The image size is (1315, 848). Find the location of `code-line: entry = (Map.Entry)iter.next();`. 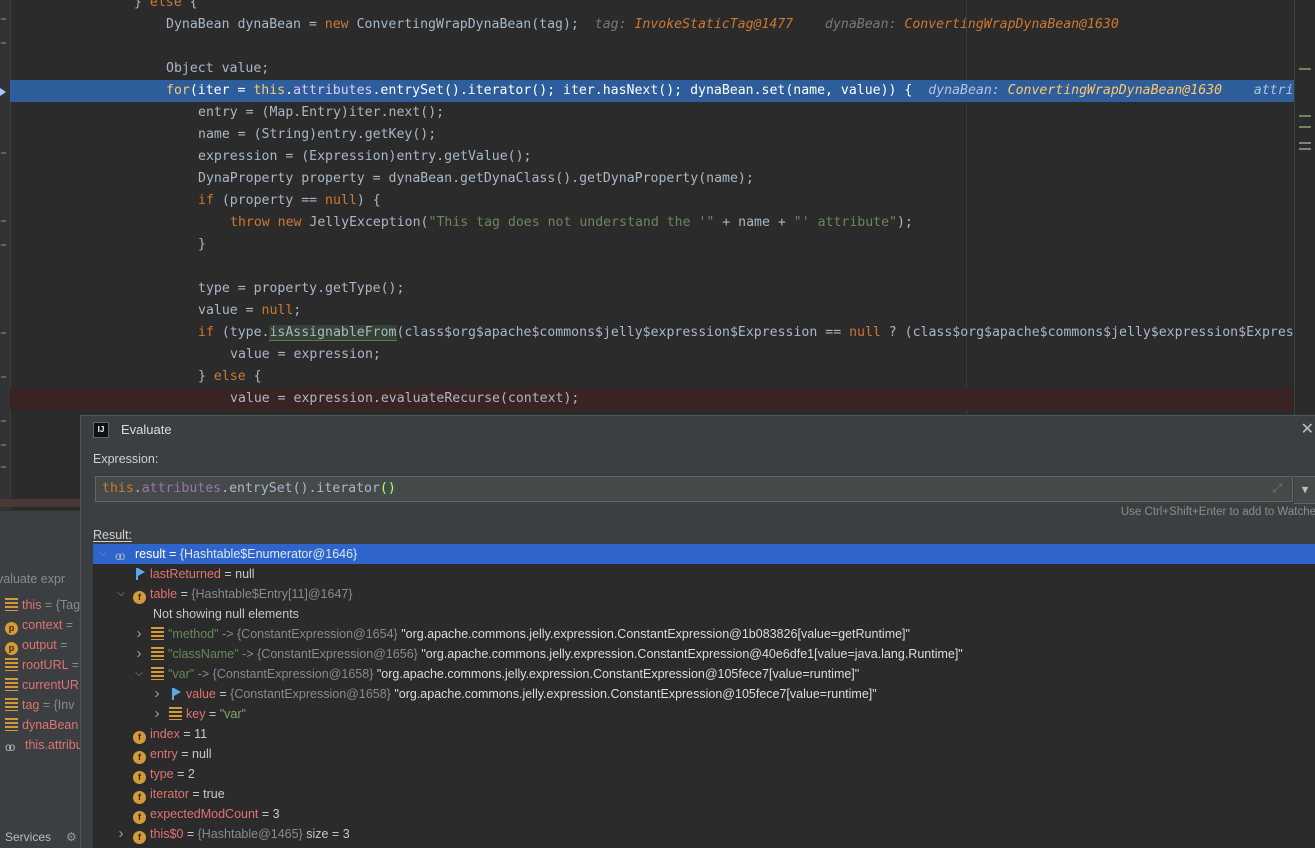

code-line: entry = (Map.Entry)iter.next(); is located at coordinates (662, 113).